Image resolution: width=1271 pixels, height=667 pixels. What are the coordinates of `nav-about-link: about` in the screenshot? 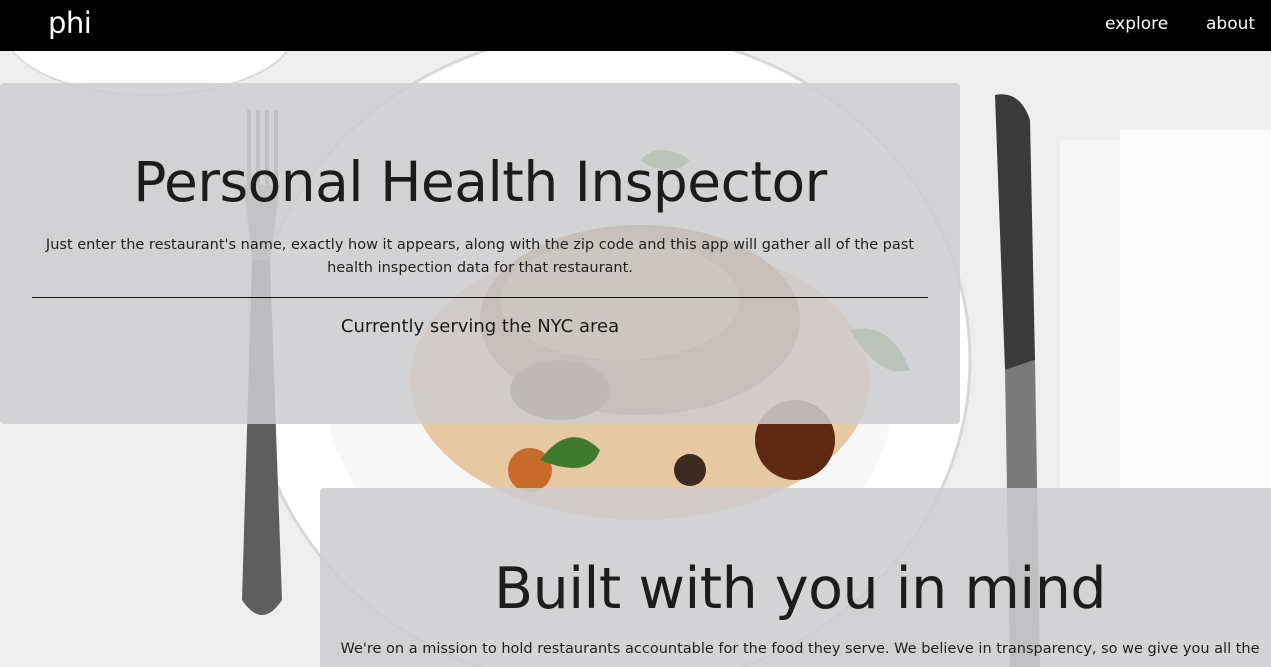 It's located at (1230, 24).